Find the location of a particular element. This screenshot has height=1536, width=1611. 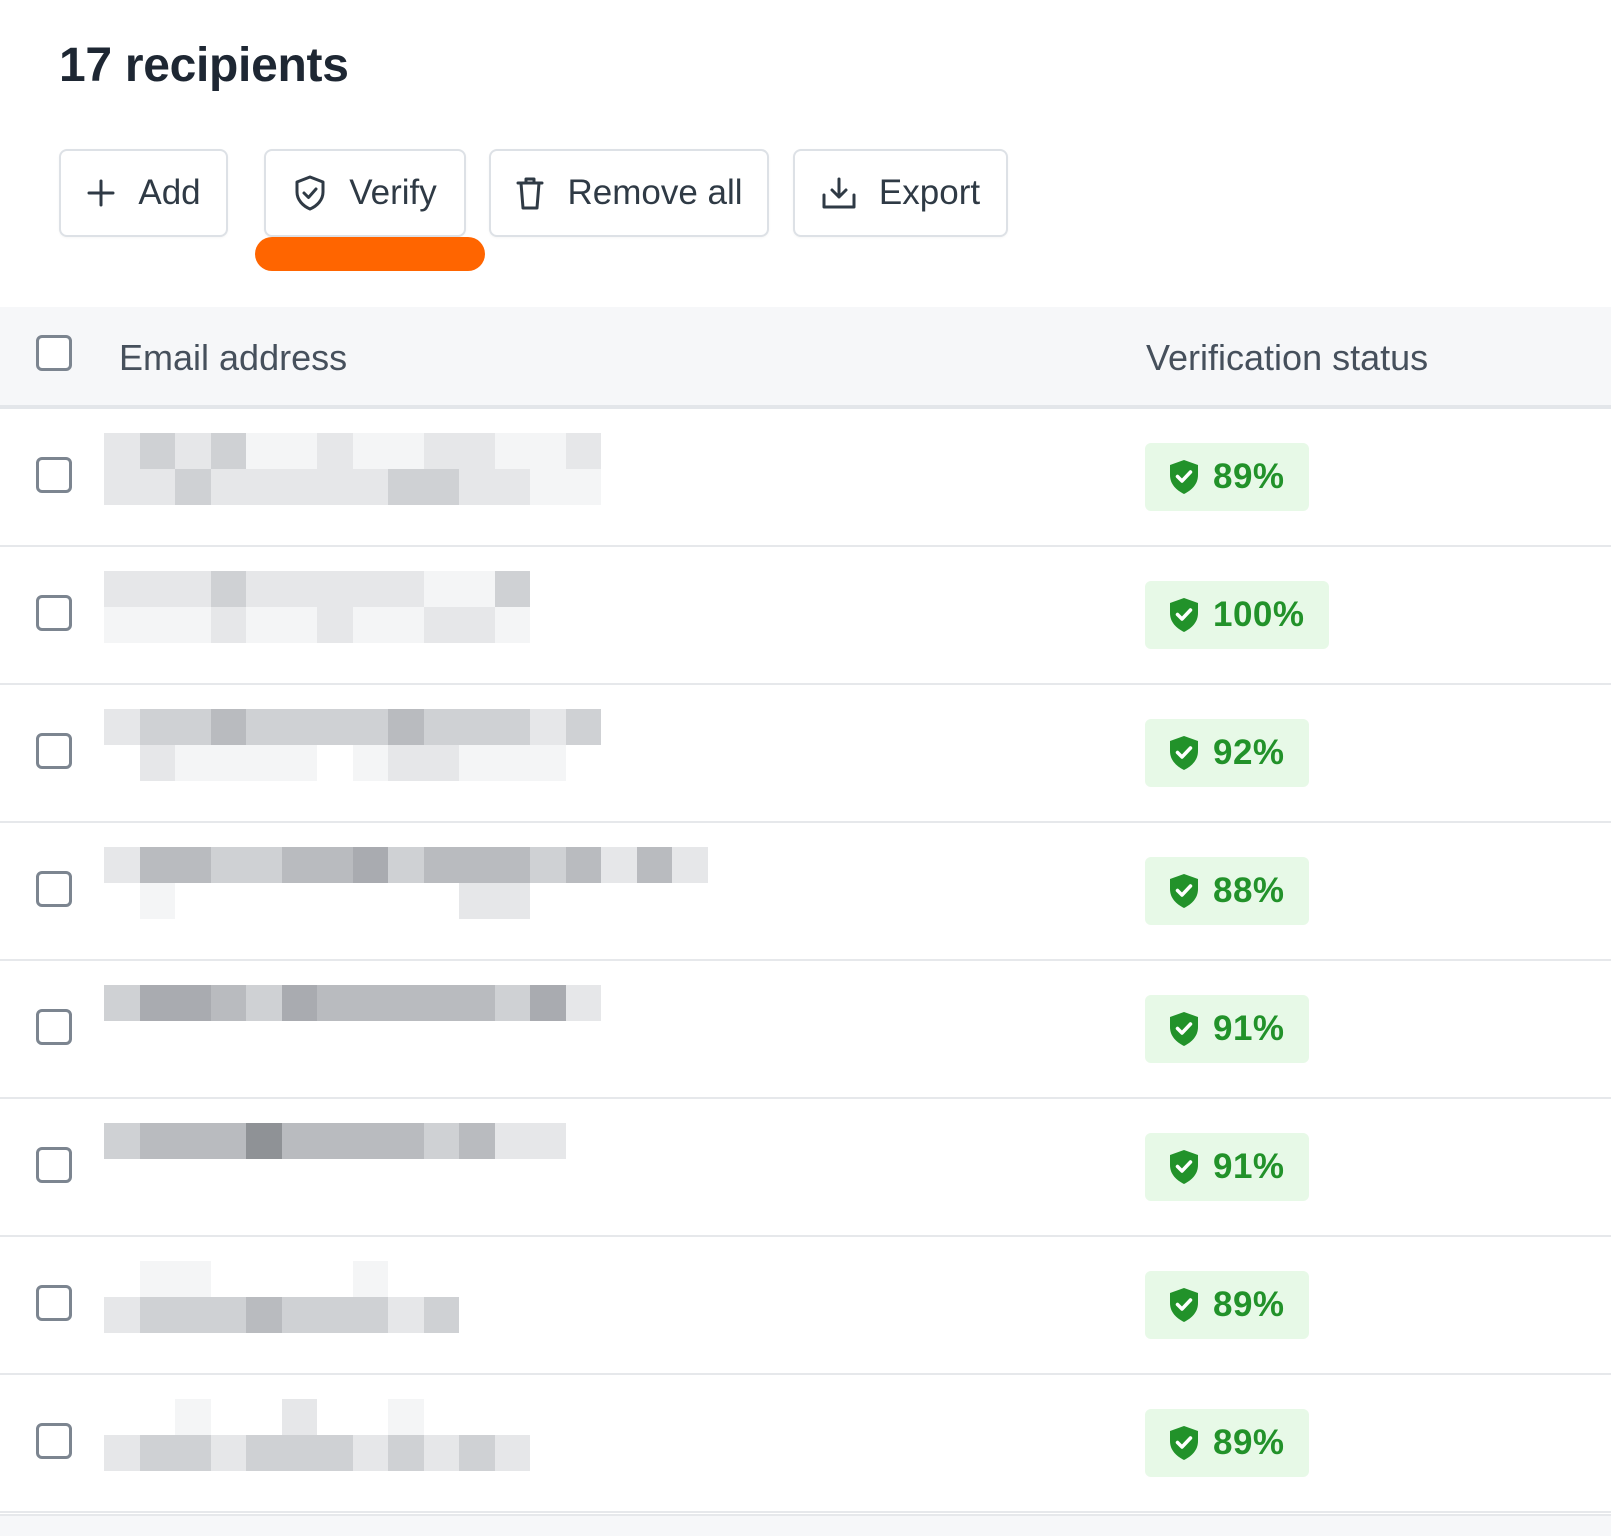

verification-status-badge: 88% is located at coordinates (1227, 891).